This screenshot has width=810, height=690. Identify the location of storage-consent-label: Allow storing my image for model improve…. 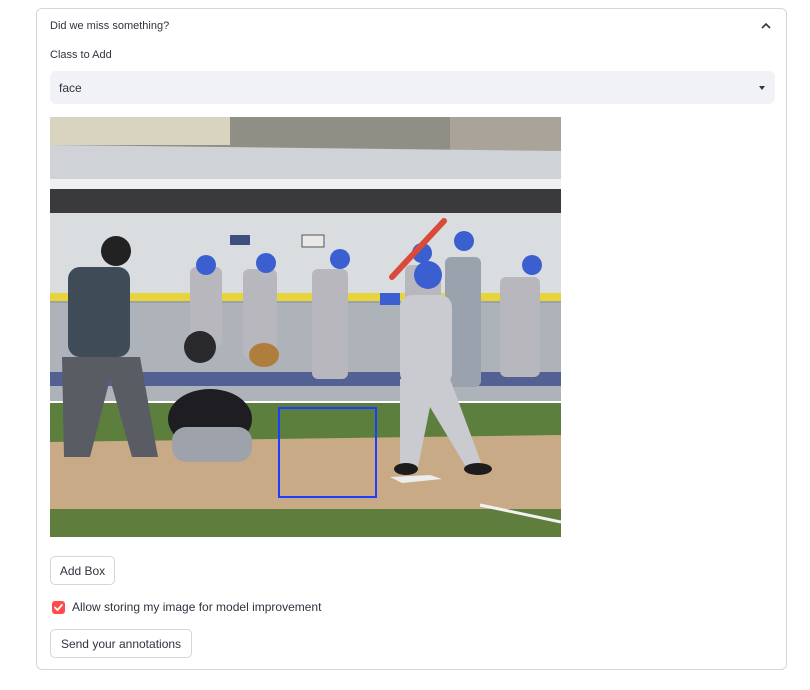
(197, 607).